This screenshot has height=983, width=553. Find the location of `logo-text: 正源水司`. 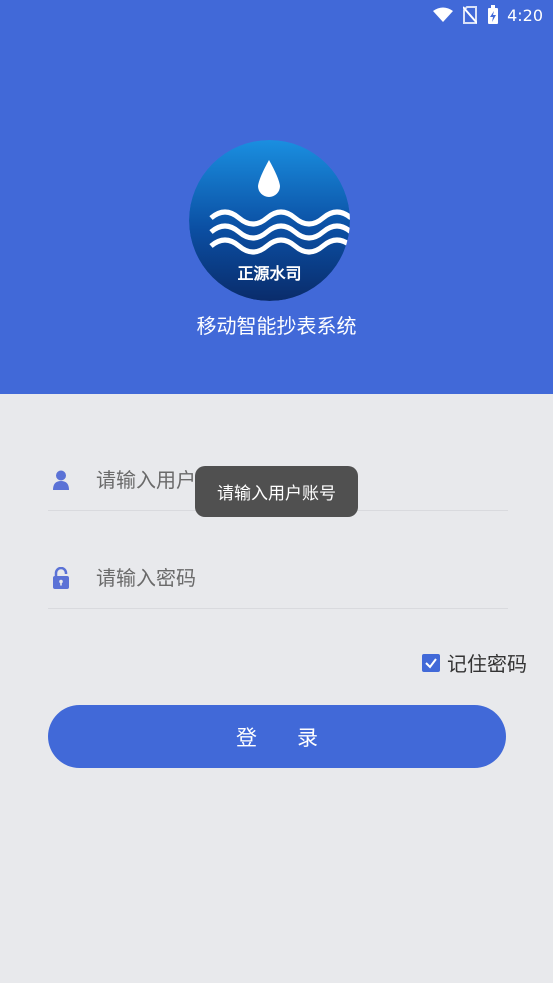

logo-text: 正源水司 is located at coordinates (269, 273).